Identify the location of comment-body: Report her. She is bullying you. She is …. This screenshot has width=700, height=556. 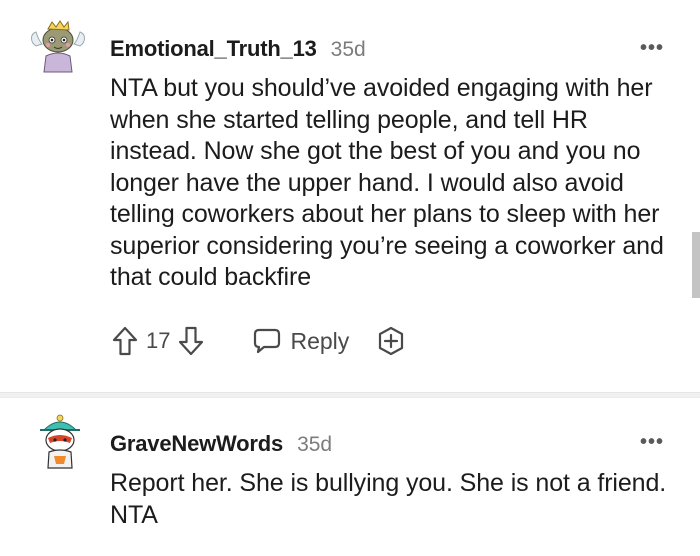
(388, 499).